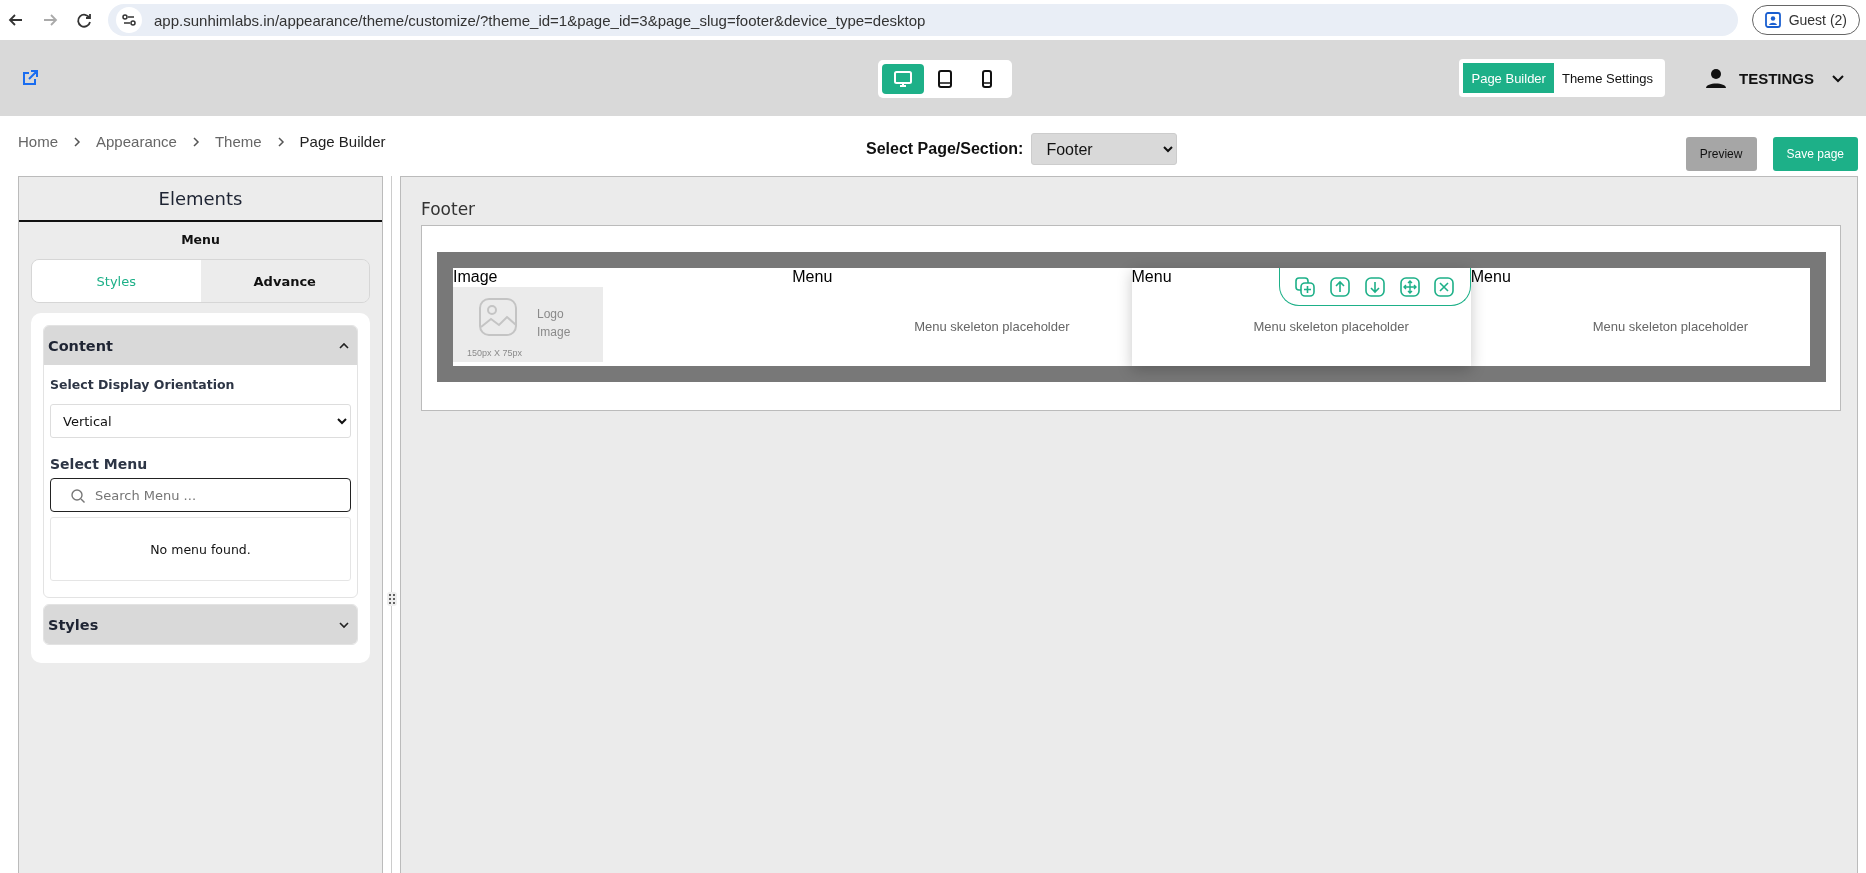 The height and width of the screenshot is (873, 1866). I want to click on user-avatar-icon, so click(1716, 78).